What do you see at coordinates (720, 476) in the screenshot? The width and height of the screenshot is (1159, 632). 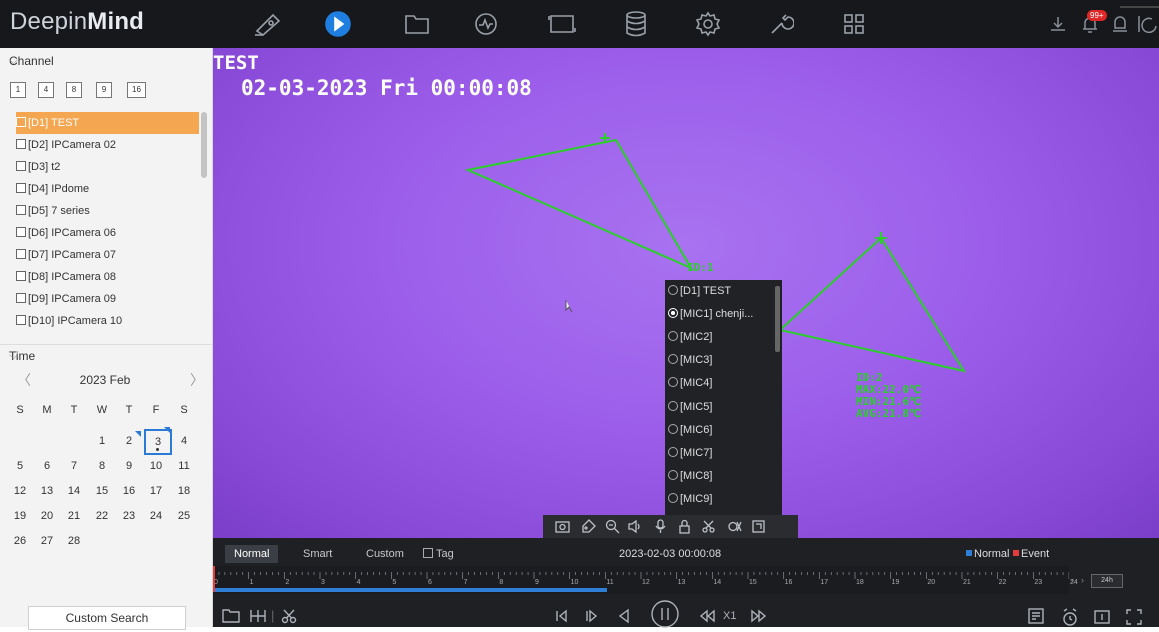 I see `audio-item-mic8: [MIC8]` at bounding box center [720, 476].